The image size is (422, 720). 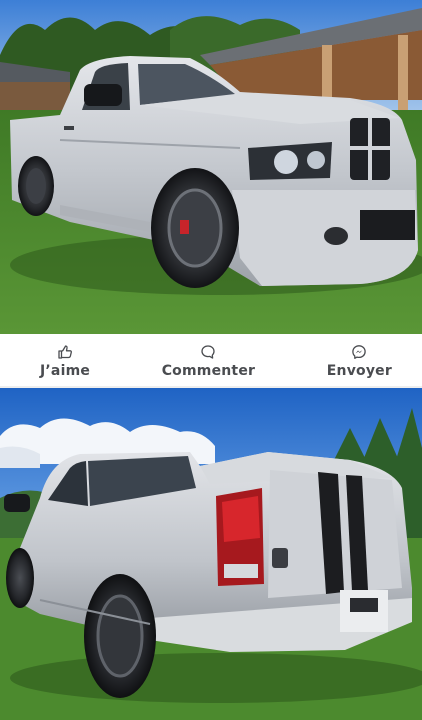 What do you see at coordinates (65, 370) in the screenshot?
I see `like-label: J’aime` at bounding box center [65, 370].